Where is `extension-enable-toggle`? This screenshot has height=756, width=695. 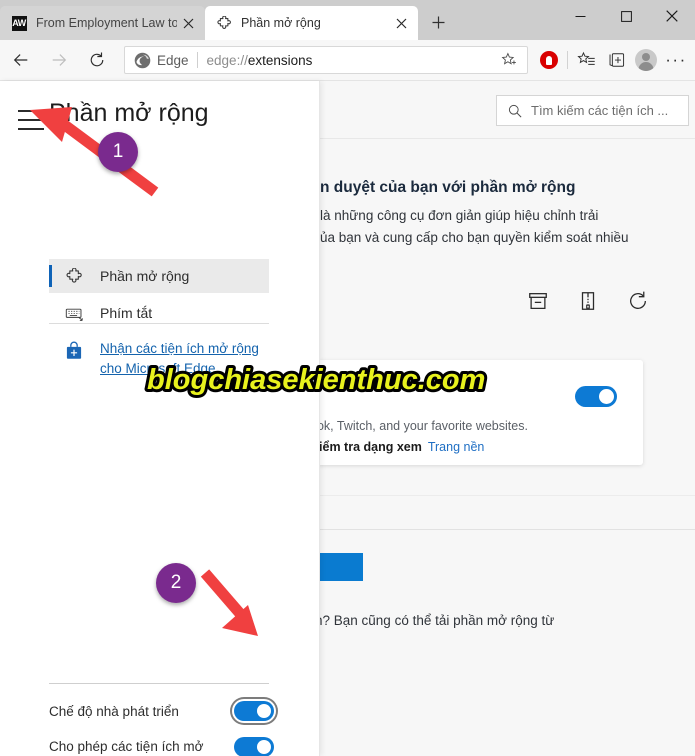
extension-enable-toggle is located at coordinates (596, 396).